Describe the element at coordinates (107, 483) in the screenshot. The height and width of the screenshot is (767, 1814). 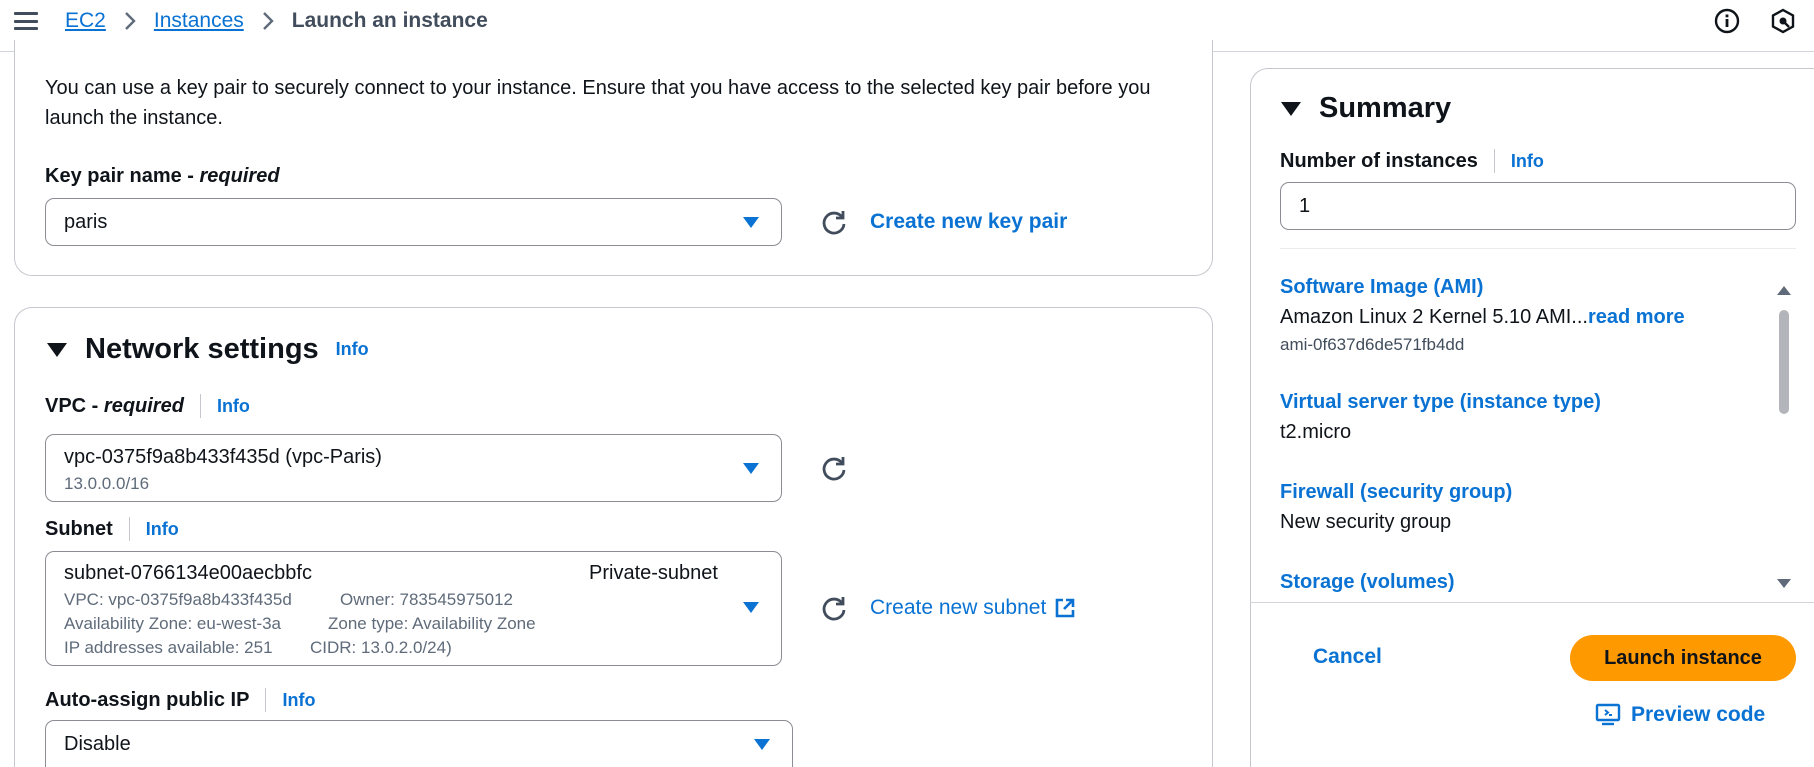
I see `vpc-cidr: 13.0.0.0/16` at that location.